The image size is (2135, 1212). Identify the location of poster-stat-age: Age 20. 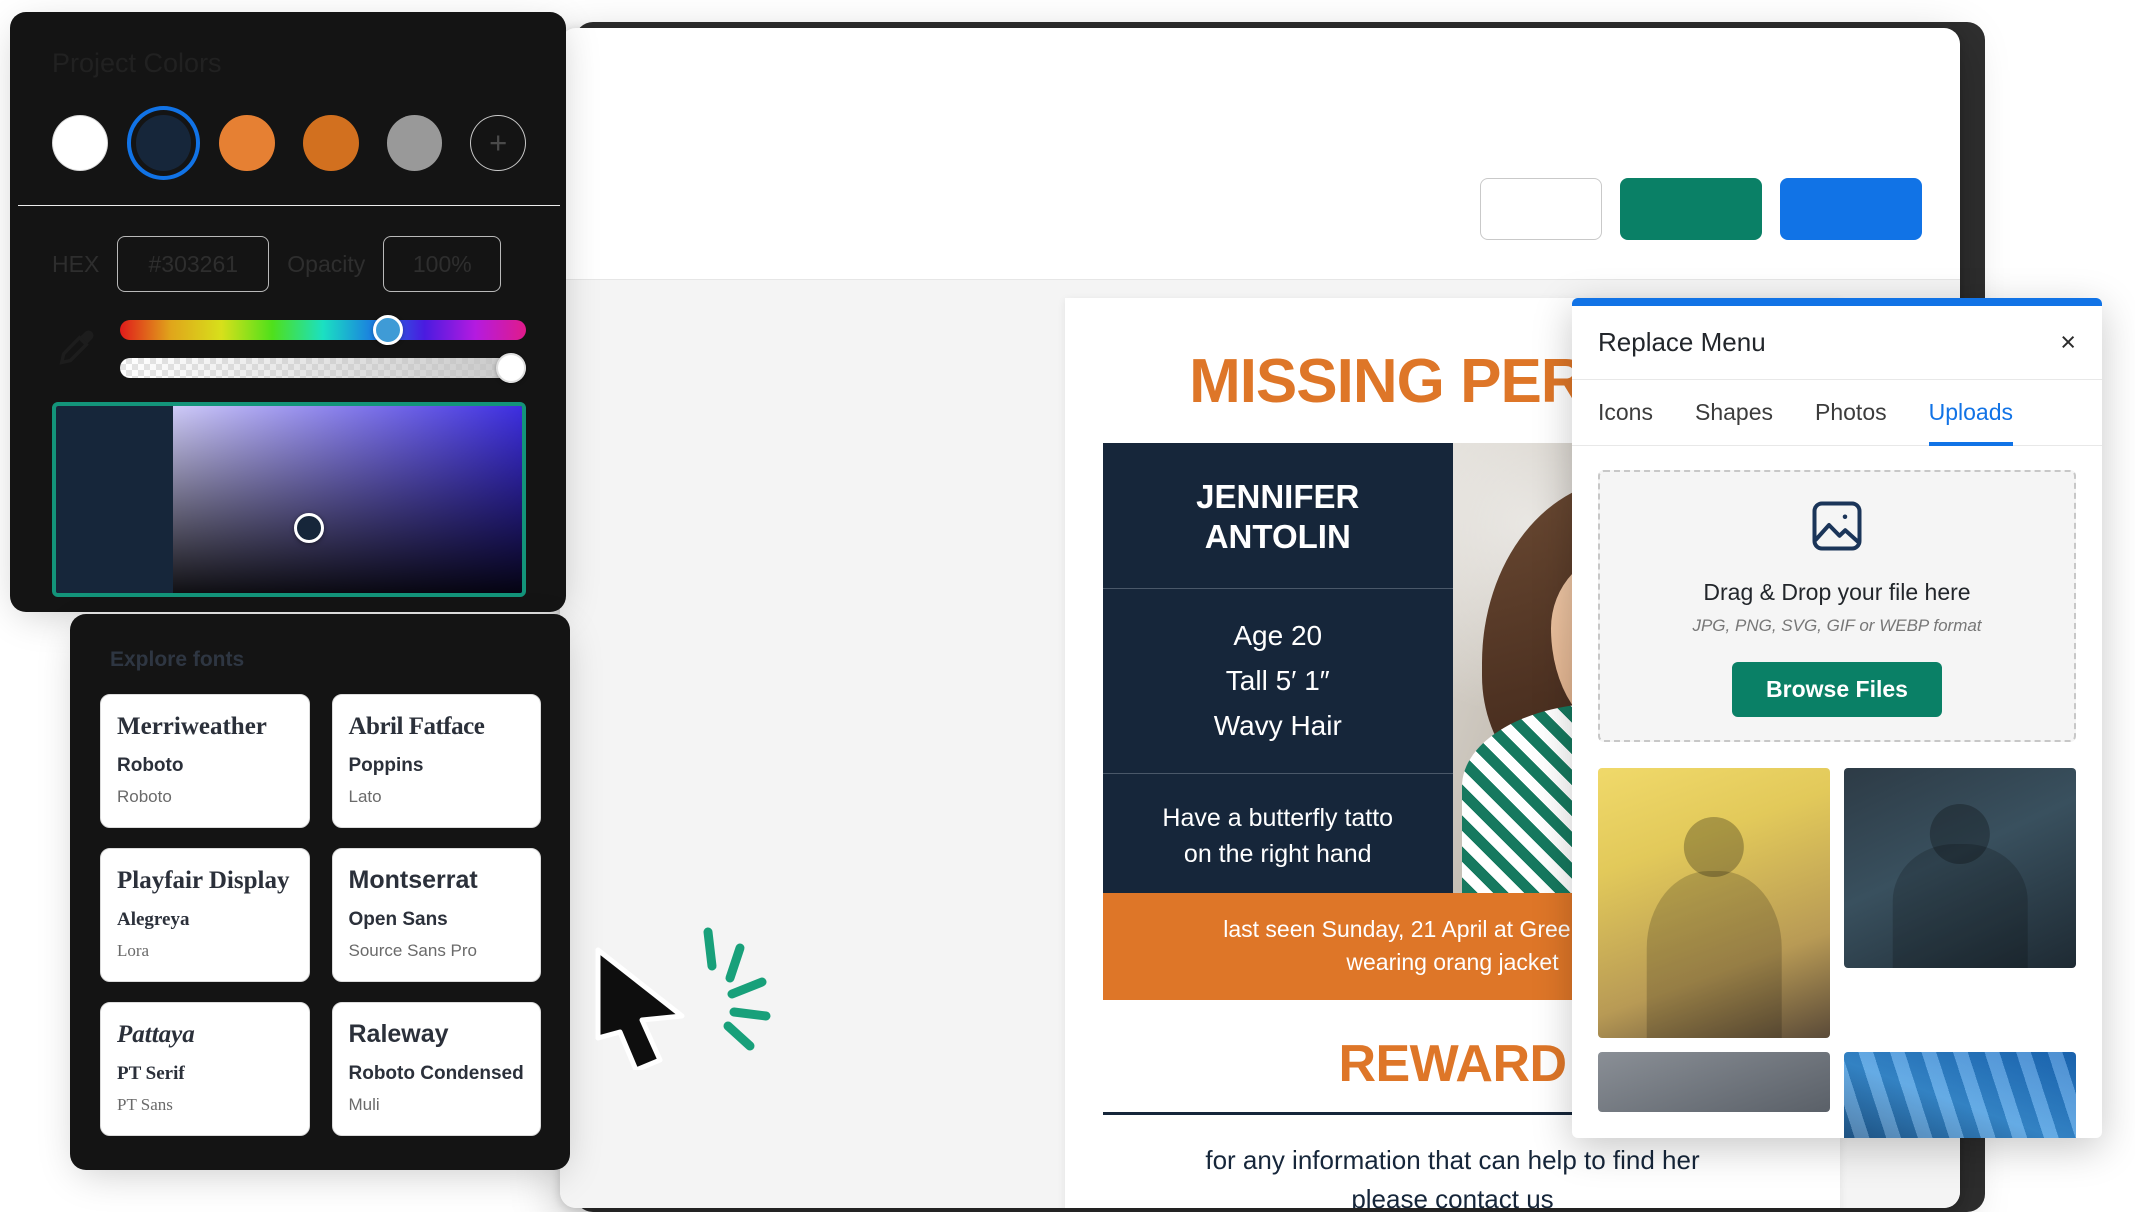
(1278, 635).